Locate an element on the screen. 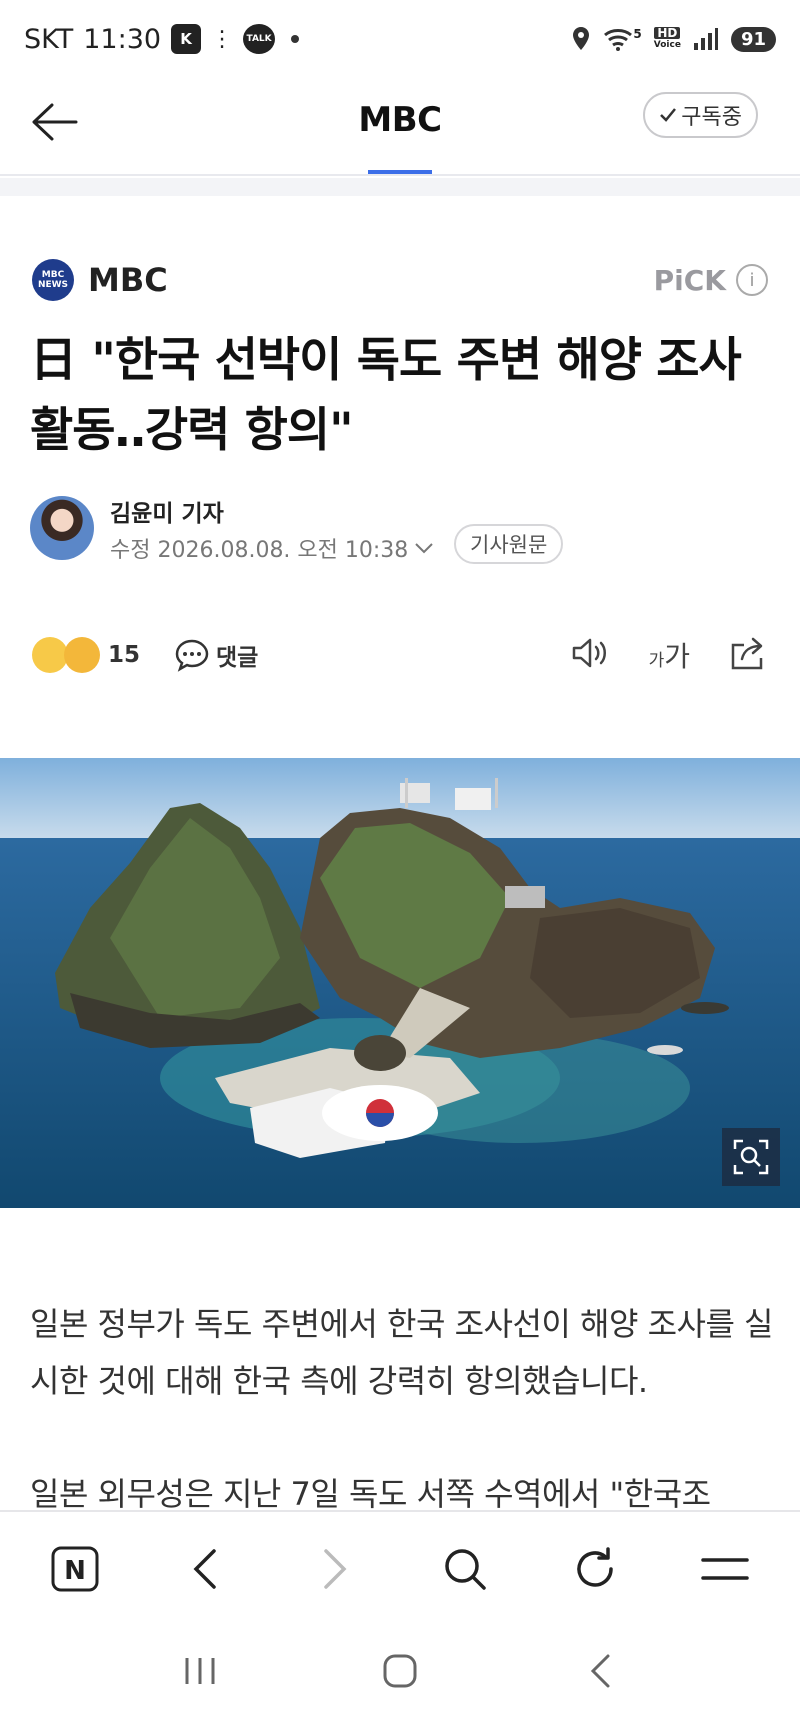 This screenshot has width=800, height=1716. chevron-left-icon is located at coordinates (204, 1569).